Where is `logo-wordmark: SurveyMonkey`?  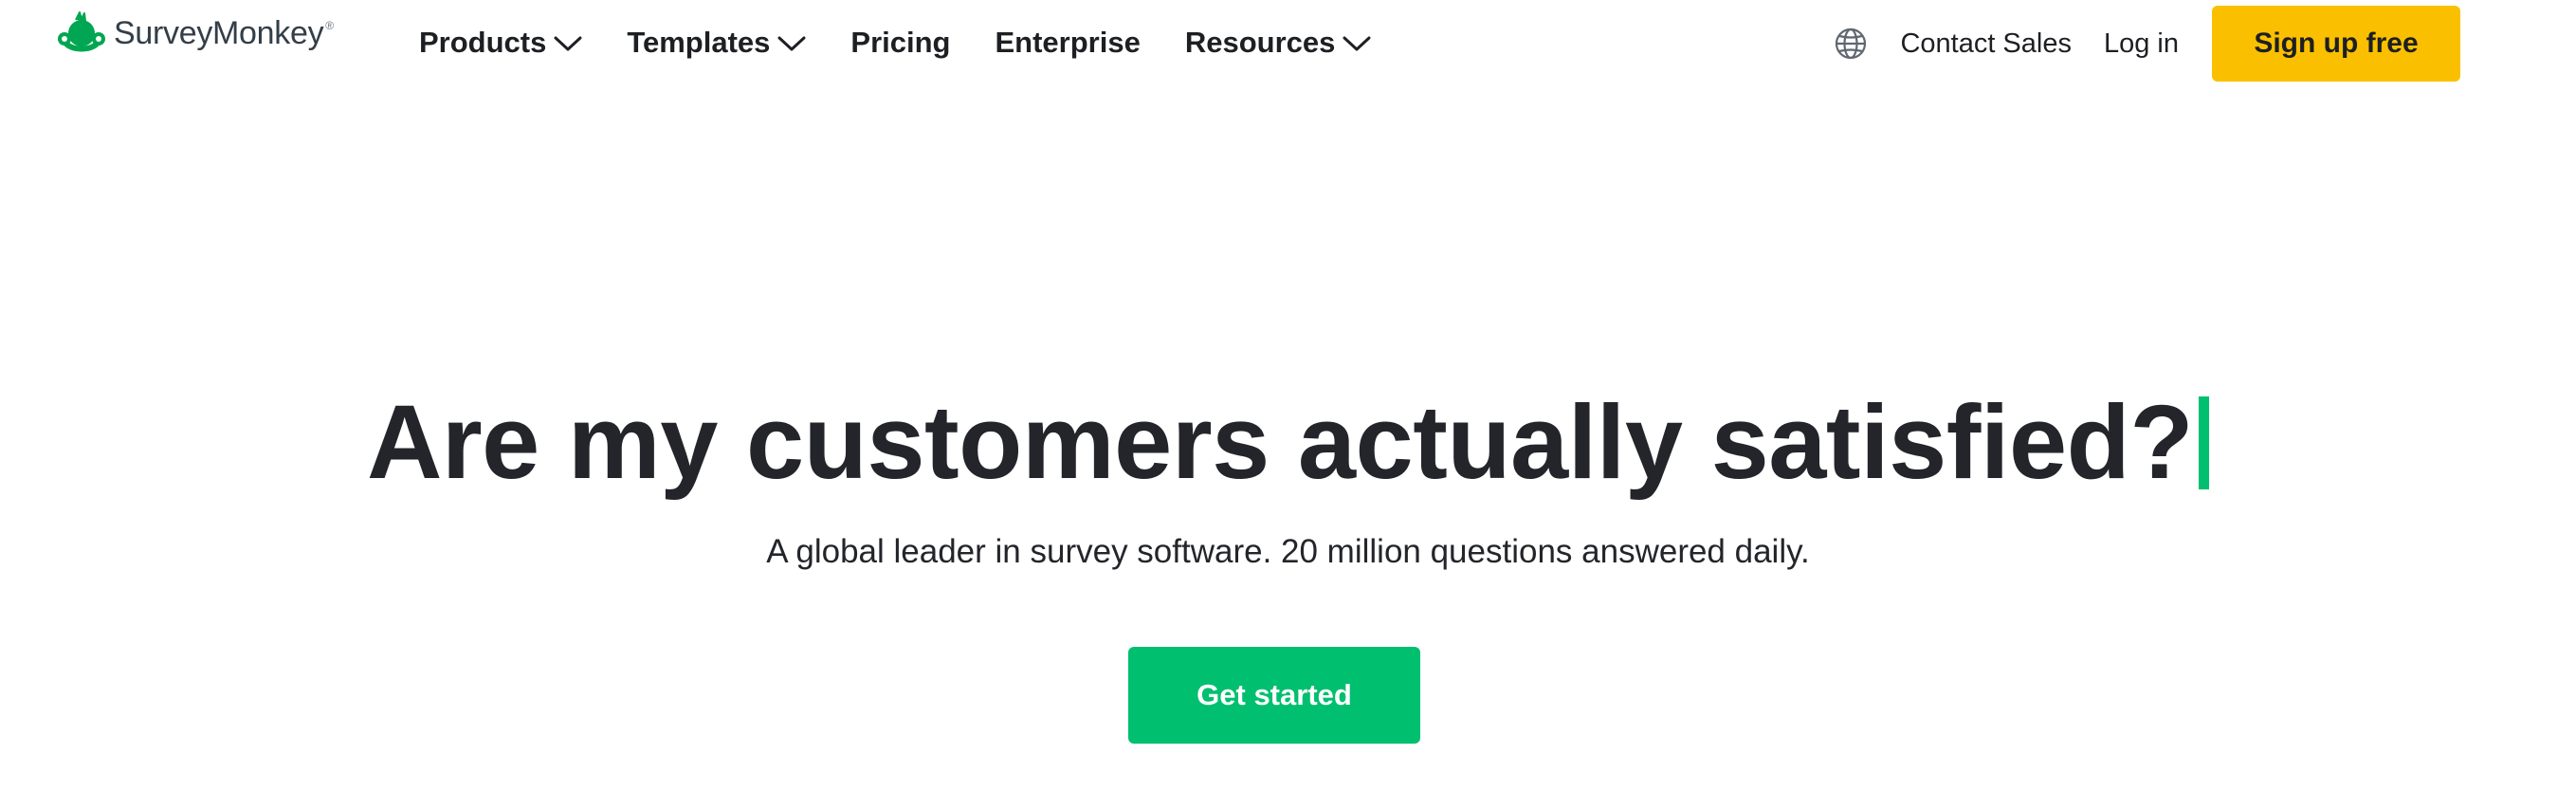
logo-wordmark: SurveyMonkey is located at coordinates (219, 32).